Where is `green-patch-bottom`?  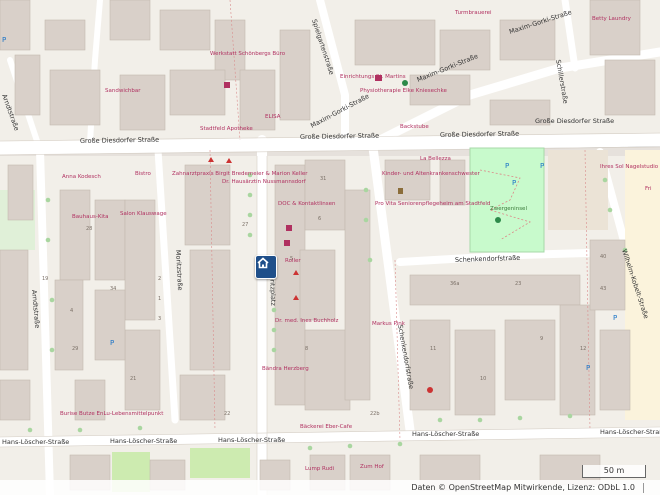
green-patch-bottom is located at coordinates (220, 463).